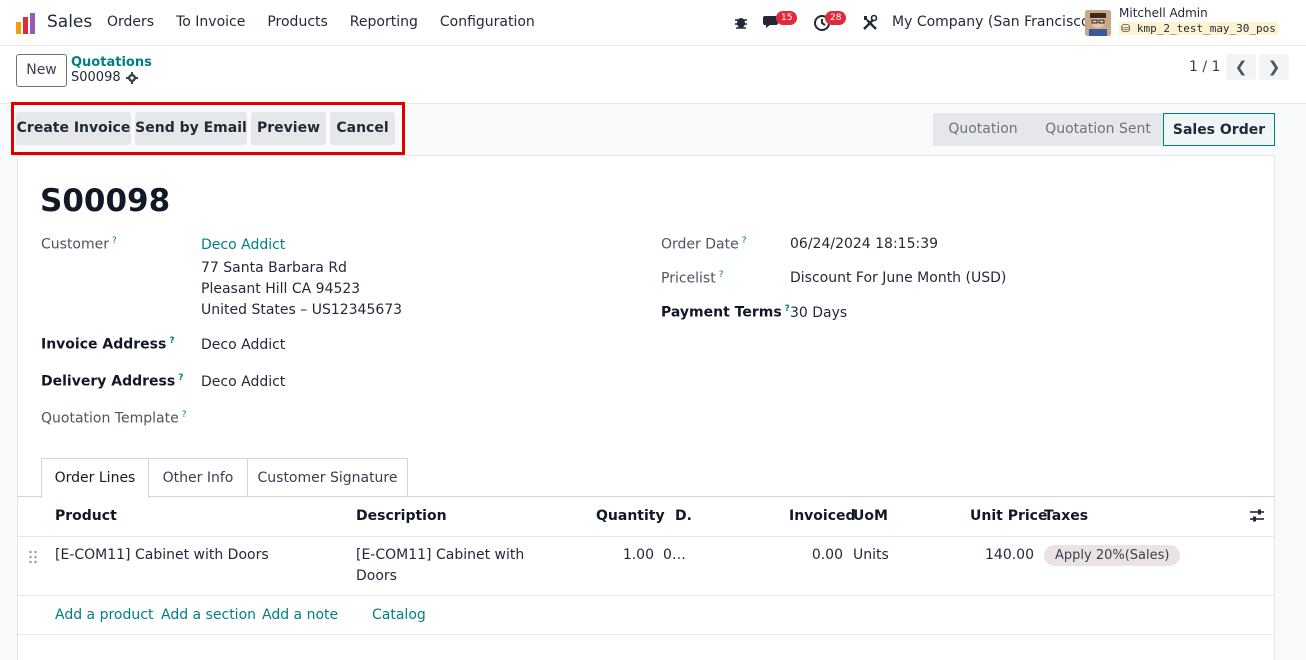 The image size is (1306, 660). Describe the element at coordinates (692, 278) in the screenshot. I see `pricelist-label: Pricelist?` at that location.